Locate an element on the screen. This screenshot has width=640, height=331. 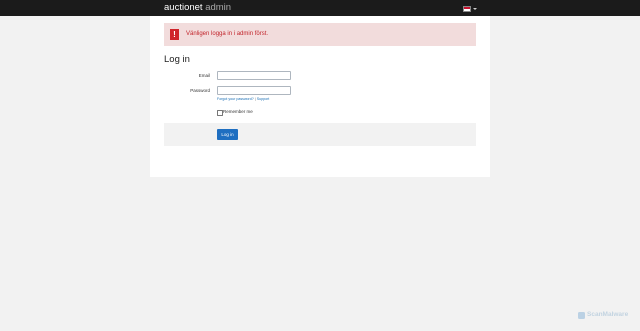
brand-subtitle: admin is located at coordinates (218, 7).